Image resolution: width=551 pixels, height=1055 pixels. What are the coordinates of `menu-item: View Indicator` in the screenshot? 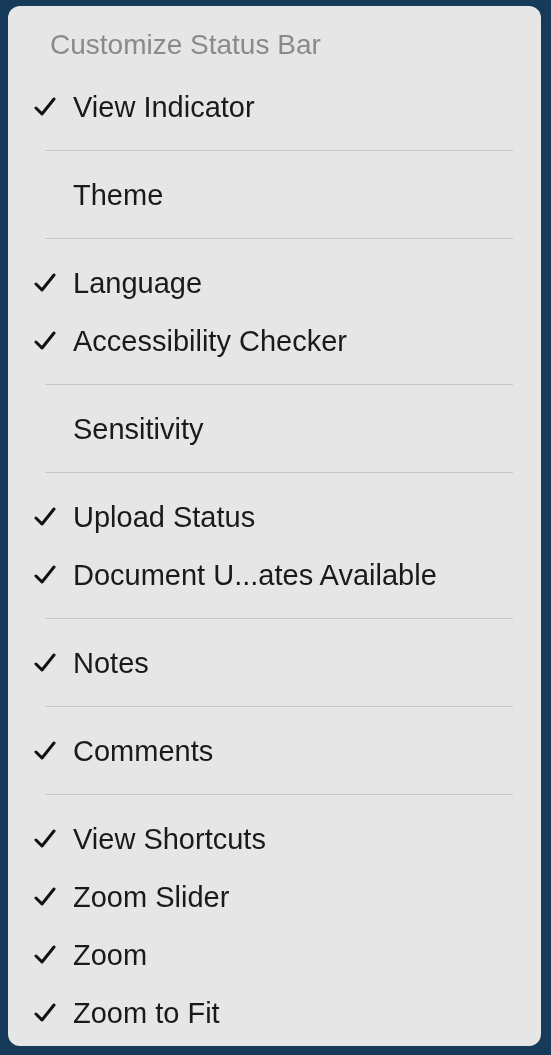 It's located at (274, 107).